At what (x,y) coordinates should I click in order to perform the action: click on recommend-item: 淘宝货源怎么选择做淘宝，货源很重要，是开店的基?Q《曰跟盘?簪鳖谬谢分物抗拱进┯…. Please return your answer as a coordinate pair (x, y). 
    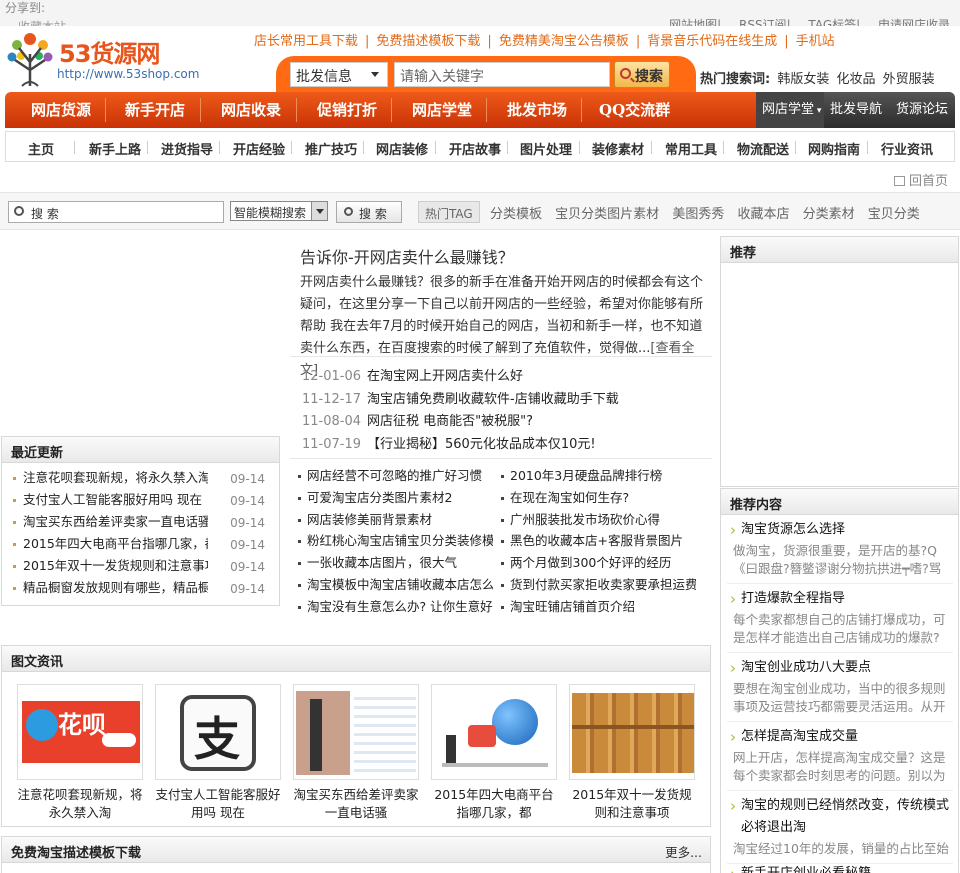
    Looking at the image, I should click on (840, 551).